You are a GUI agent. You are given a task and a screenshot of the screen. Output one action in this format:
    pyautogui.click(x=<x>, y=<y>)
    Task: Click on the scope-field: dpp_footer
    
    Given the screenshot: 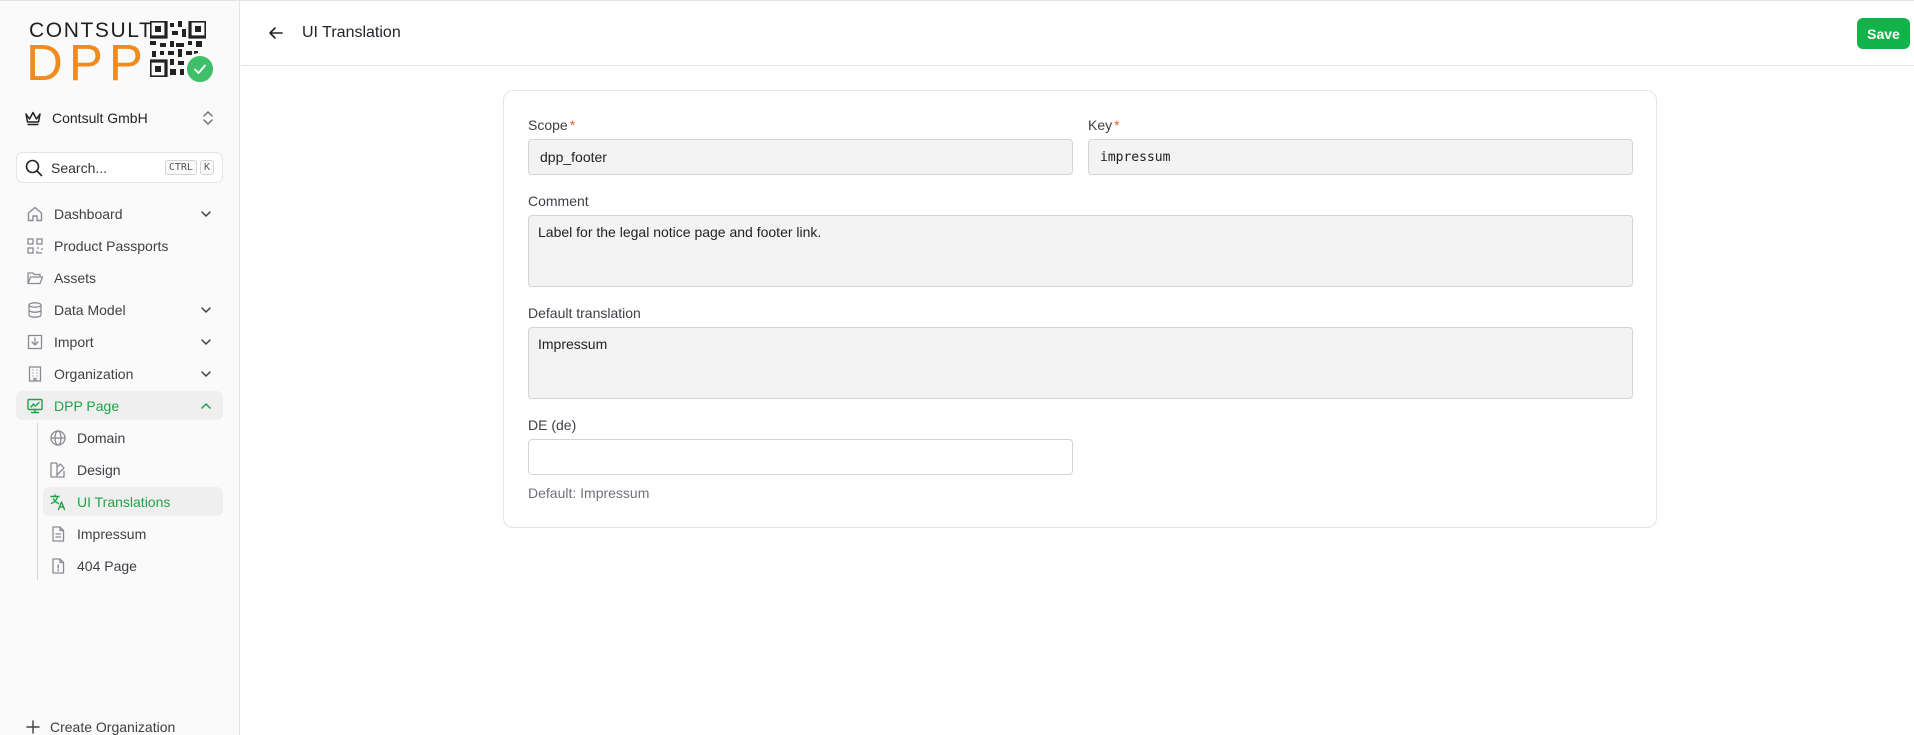 What is the action you would take?
    pyautogui.click(x=800, y=157)
    